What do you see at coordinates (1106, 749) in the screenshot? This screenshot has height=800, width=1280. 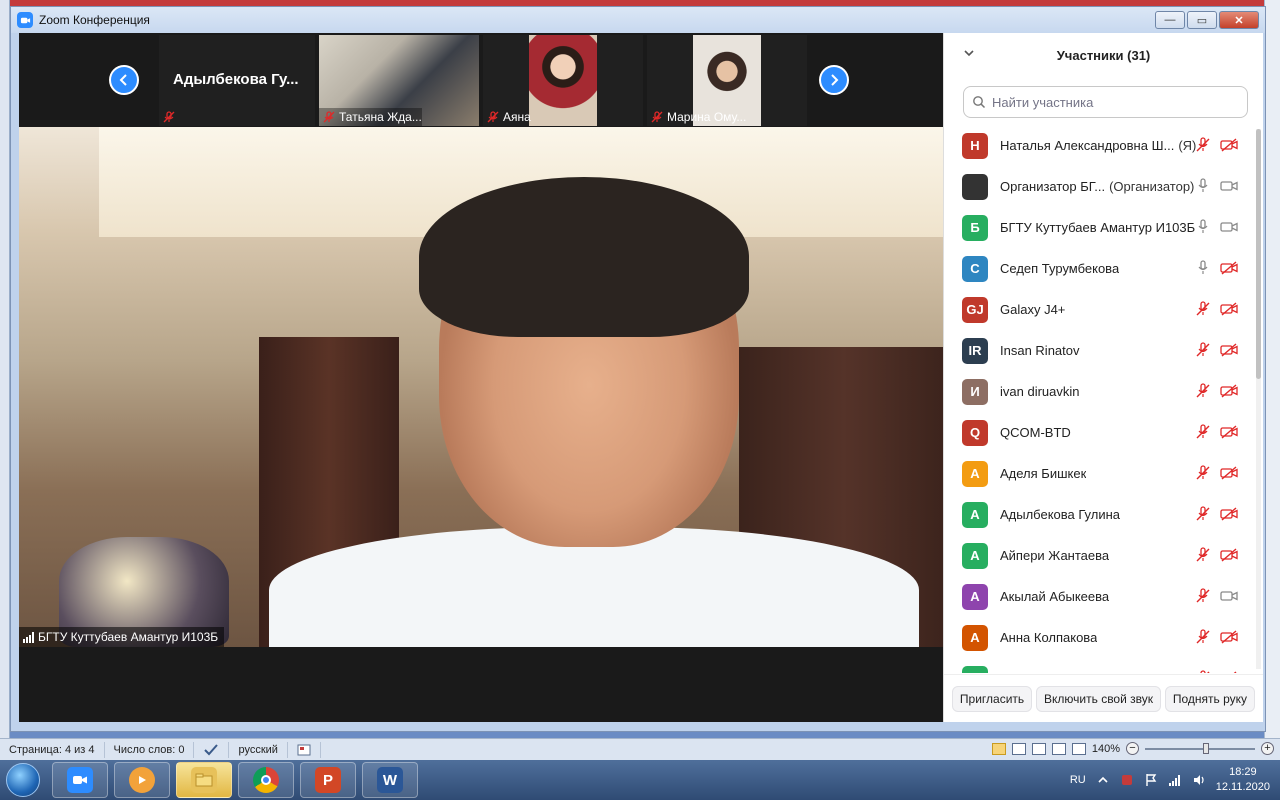 I see `zoom-level: 140%` at bounding box center [1106, 749].